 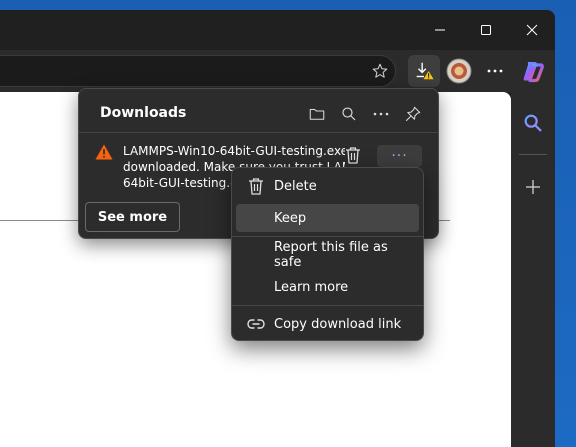 I want to click on title-bar, so click(x=277, y=30).